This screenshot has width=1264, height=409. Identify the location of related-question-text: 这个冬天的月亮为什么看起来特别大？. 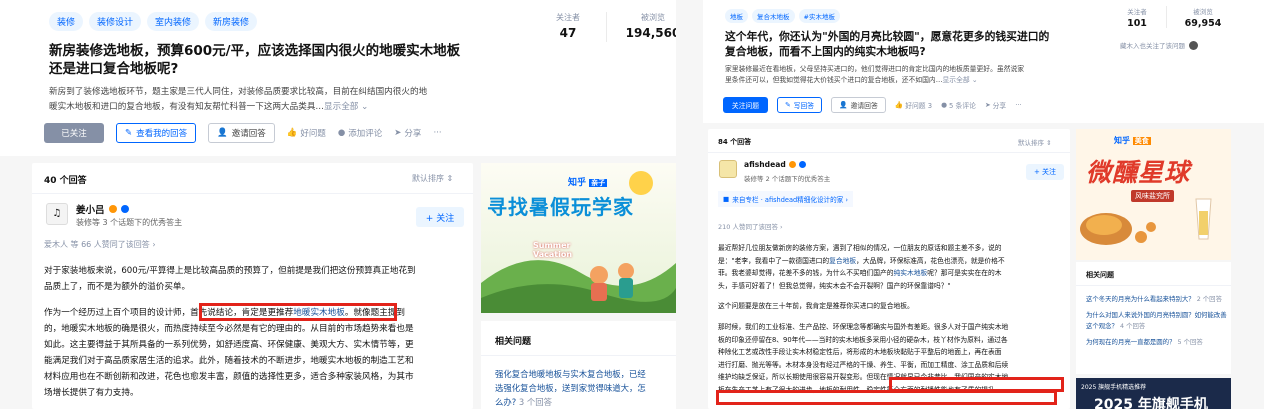
(1140, 299).